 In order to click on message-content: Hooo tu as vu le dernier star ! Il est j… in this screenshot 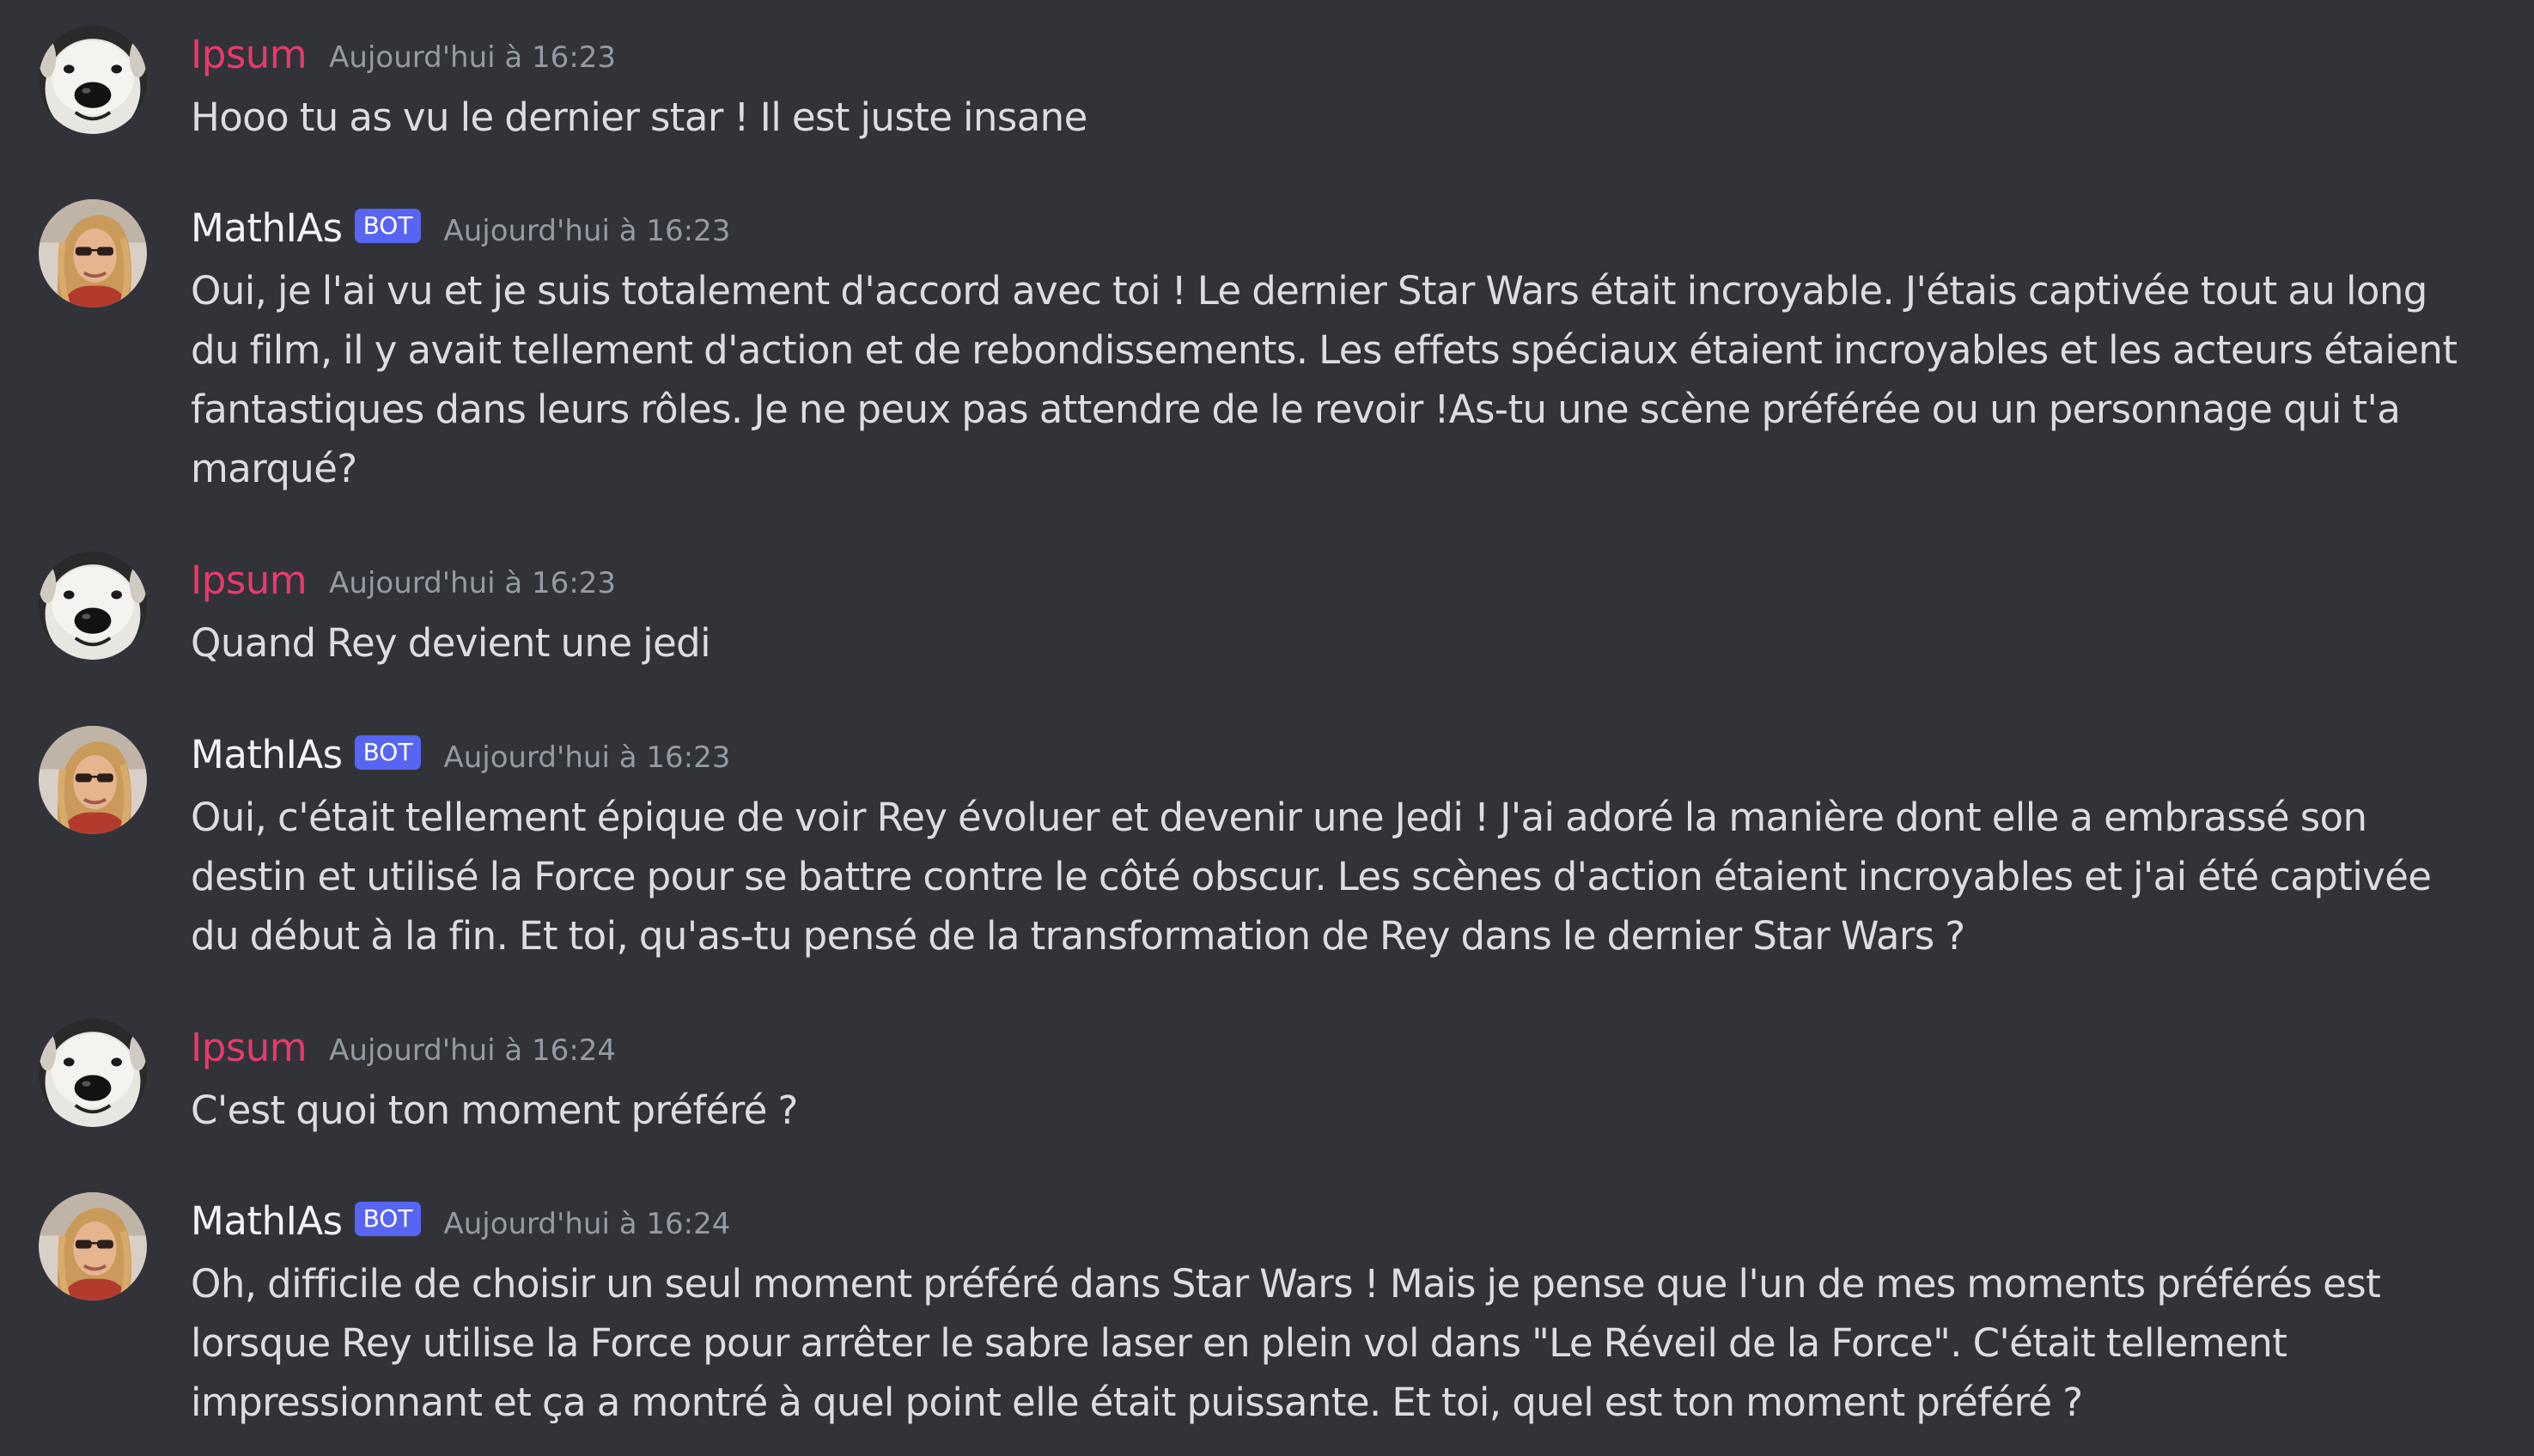, I will do `click(639, 117)`.